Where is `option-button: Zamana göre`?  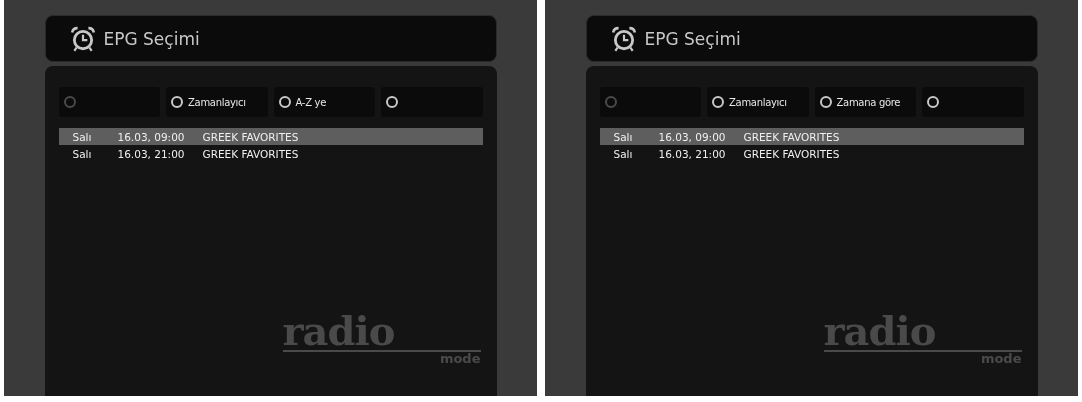
option-button: Zamana göre is located at coordinates (865, 102).